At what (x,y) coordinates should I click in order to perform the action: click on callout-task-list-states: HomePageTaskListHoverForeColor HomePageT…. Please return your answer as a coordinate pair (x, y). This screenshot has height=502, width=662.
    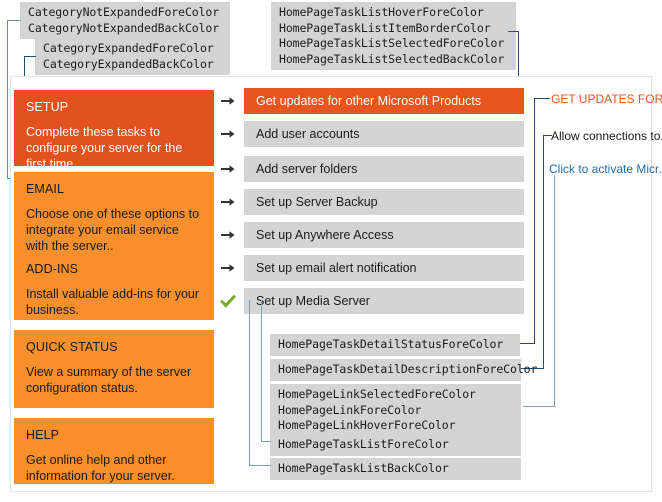
    Looking at the image, I should click on (393, 36).